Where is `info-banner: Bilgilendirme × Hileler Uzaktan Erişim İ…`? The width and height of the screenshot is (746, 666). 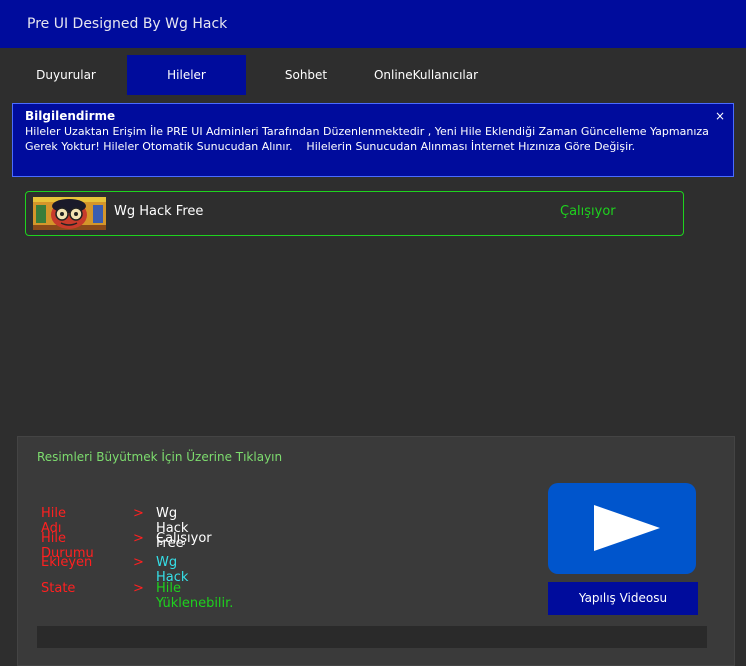
info-banner: Bilgilendirme × Hileler Uzaktan Erişim İ… is located at coordinates (373, 140).